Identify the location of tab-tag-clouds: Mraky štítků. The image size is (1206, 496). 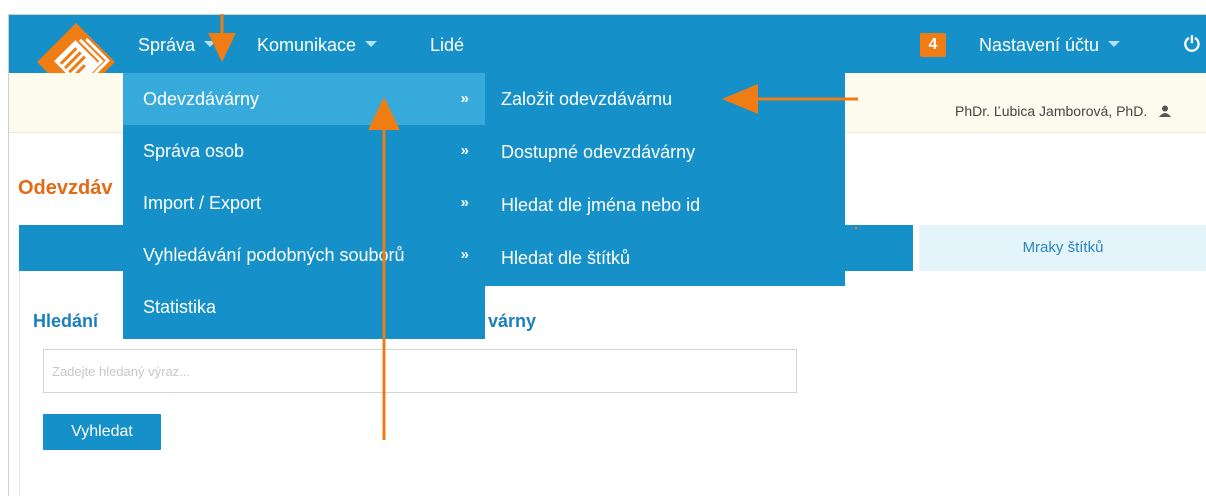
(1062, 248).